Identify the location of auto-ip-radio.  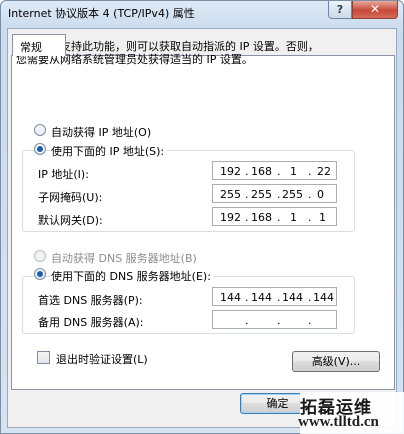
(40, 130).